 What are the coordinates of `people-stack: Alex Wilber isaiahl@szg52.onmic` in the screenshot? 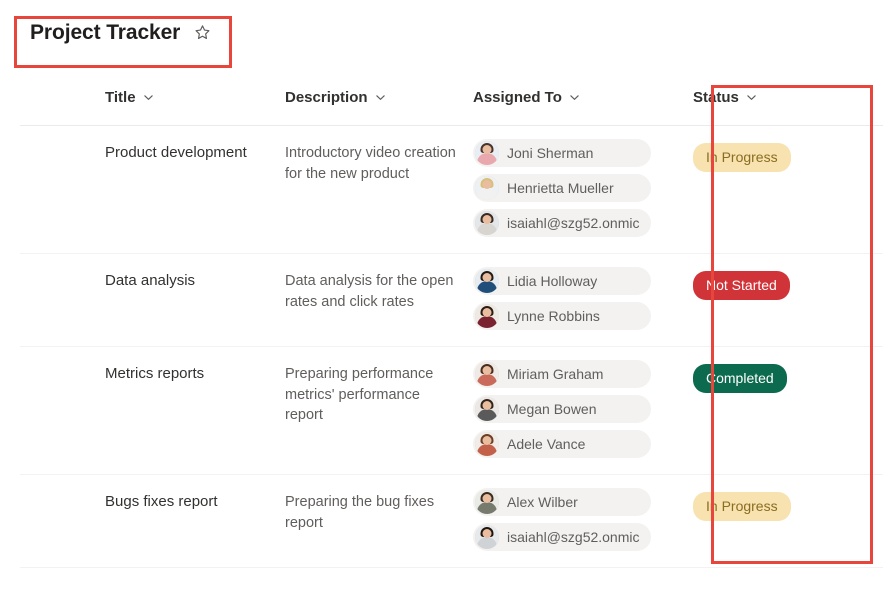 It's located at (568, 519).